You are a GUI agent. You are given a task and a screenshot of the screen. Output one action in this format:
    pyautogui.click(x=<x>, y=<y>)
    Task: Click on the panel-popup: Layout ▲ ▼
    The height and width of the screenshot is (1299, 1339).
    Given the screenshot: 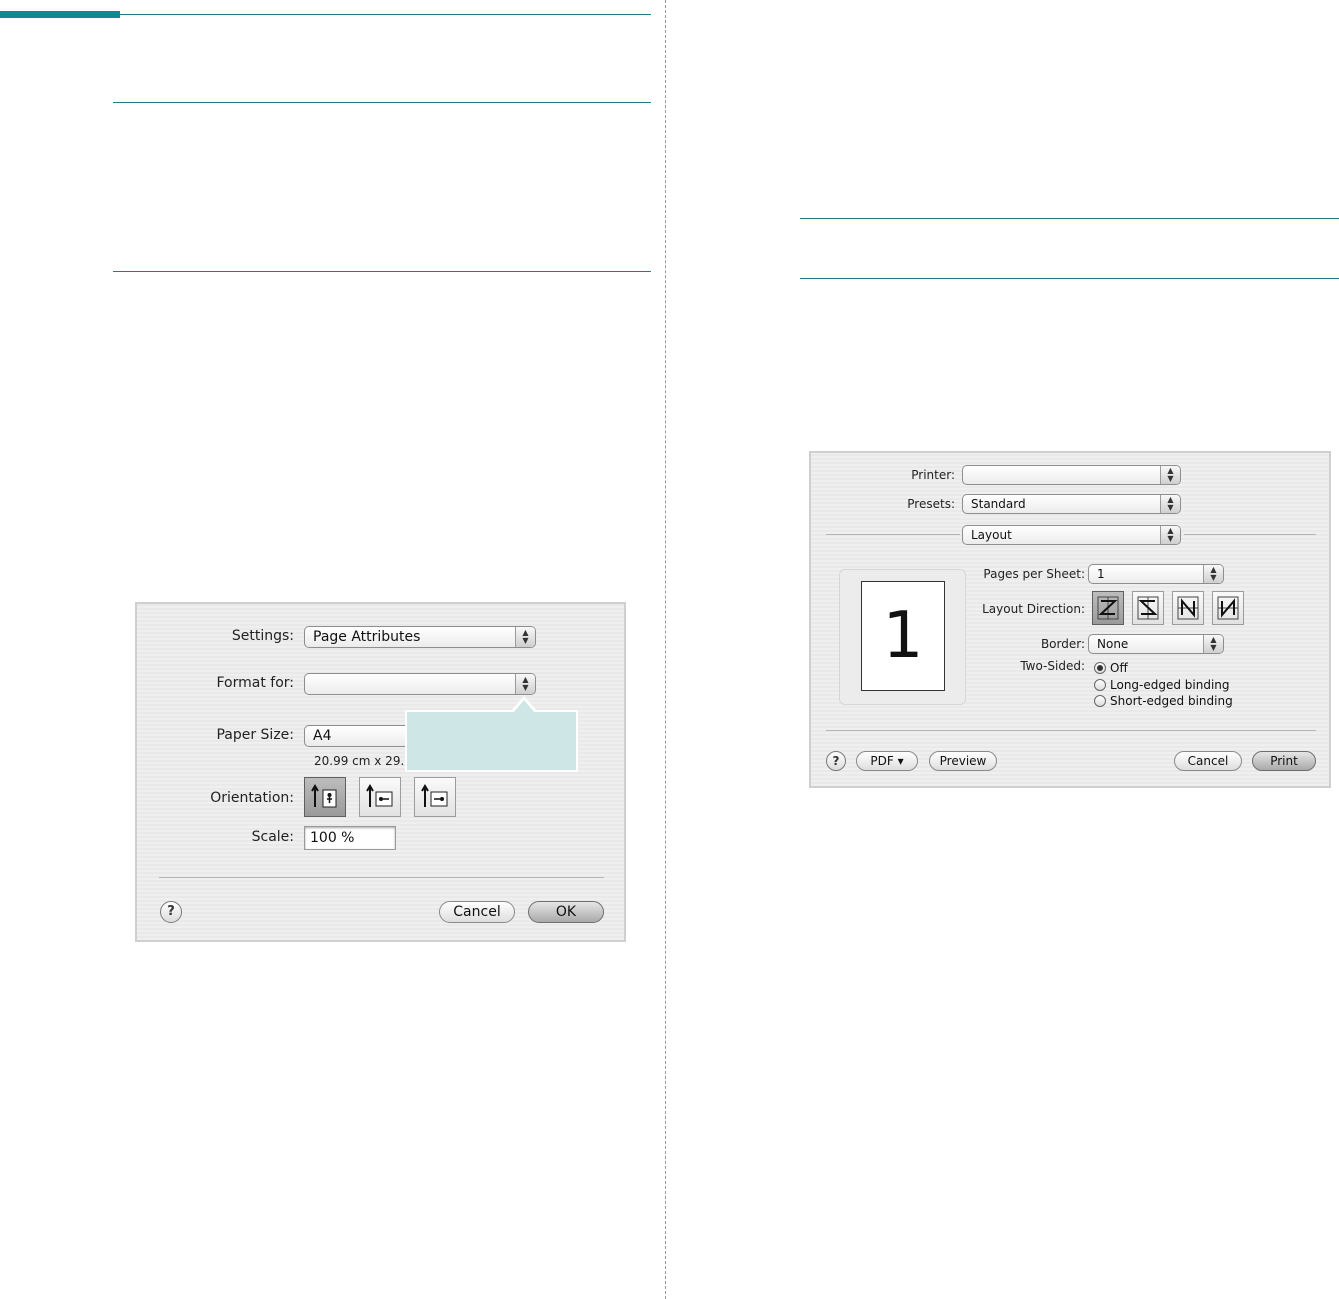 What is the action you would take?
    pyautogui.click(x=1071, y=535)
    